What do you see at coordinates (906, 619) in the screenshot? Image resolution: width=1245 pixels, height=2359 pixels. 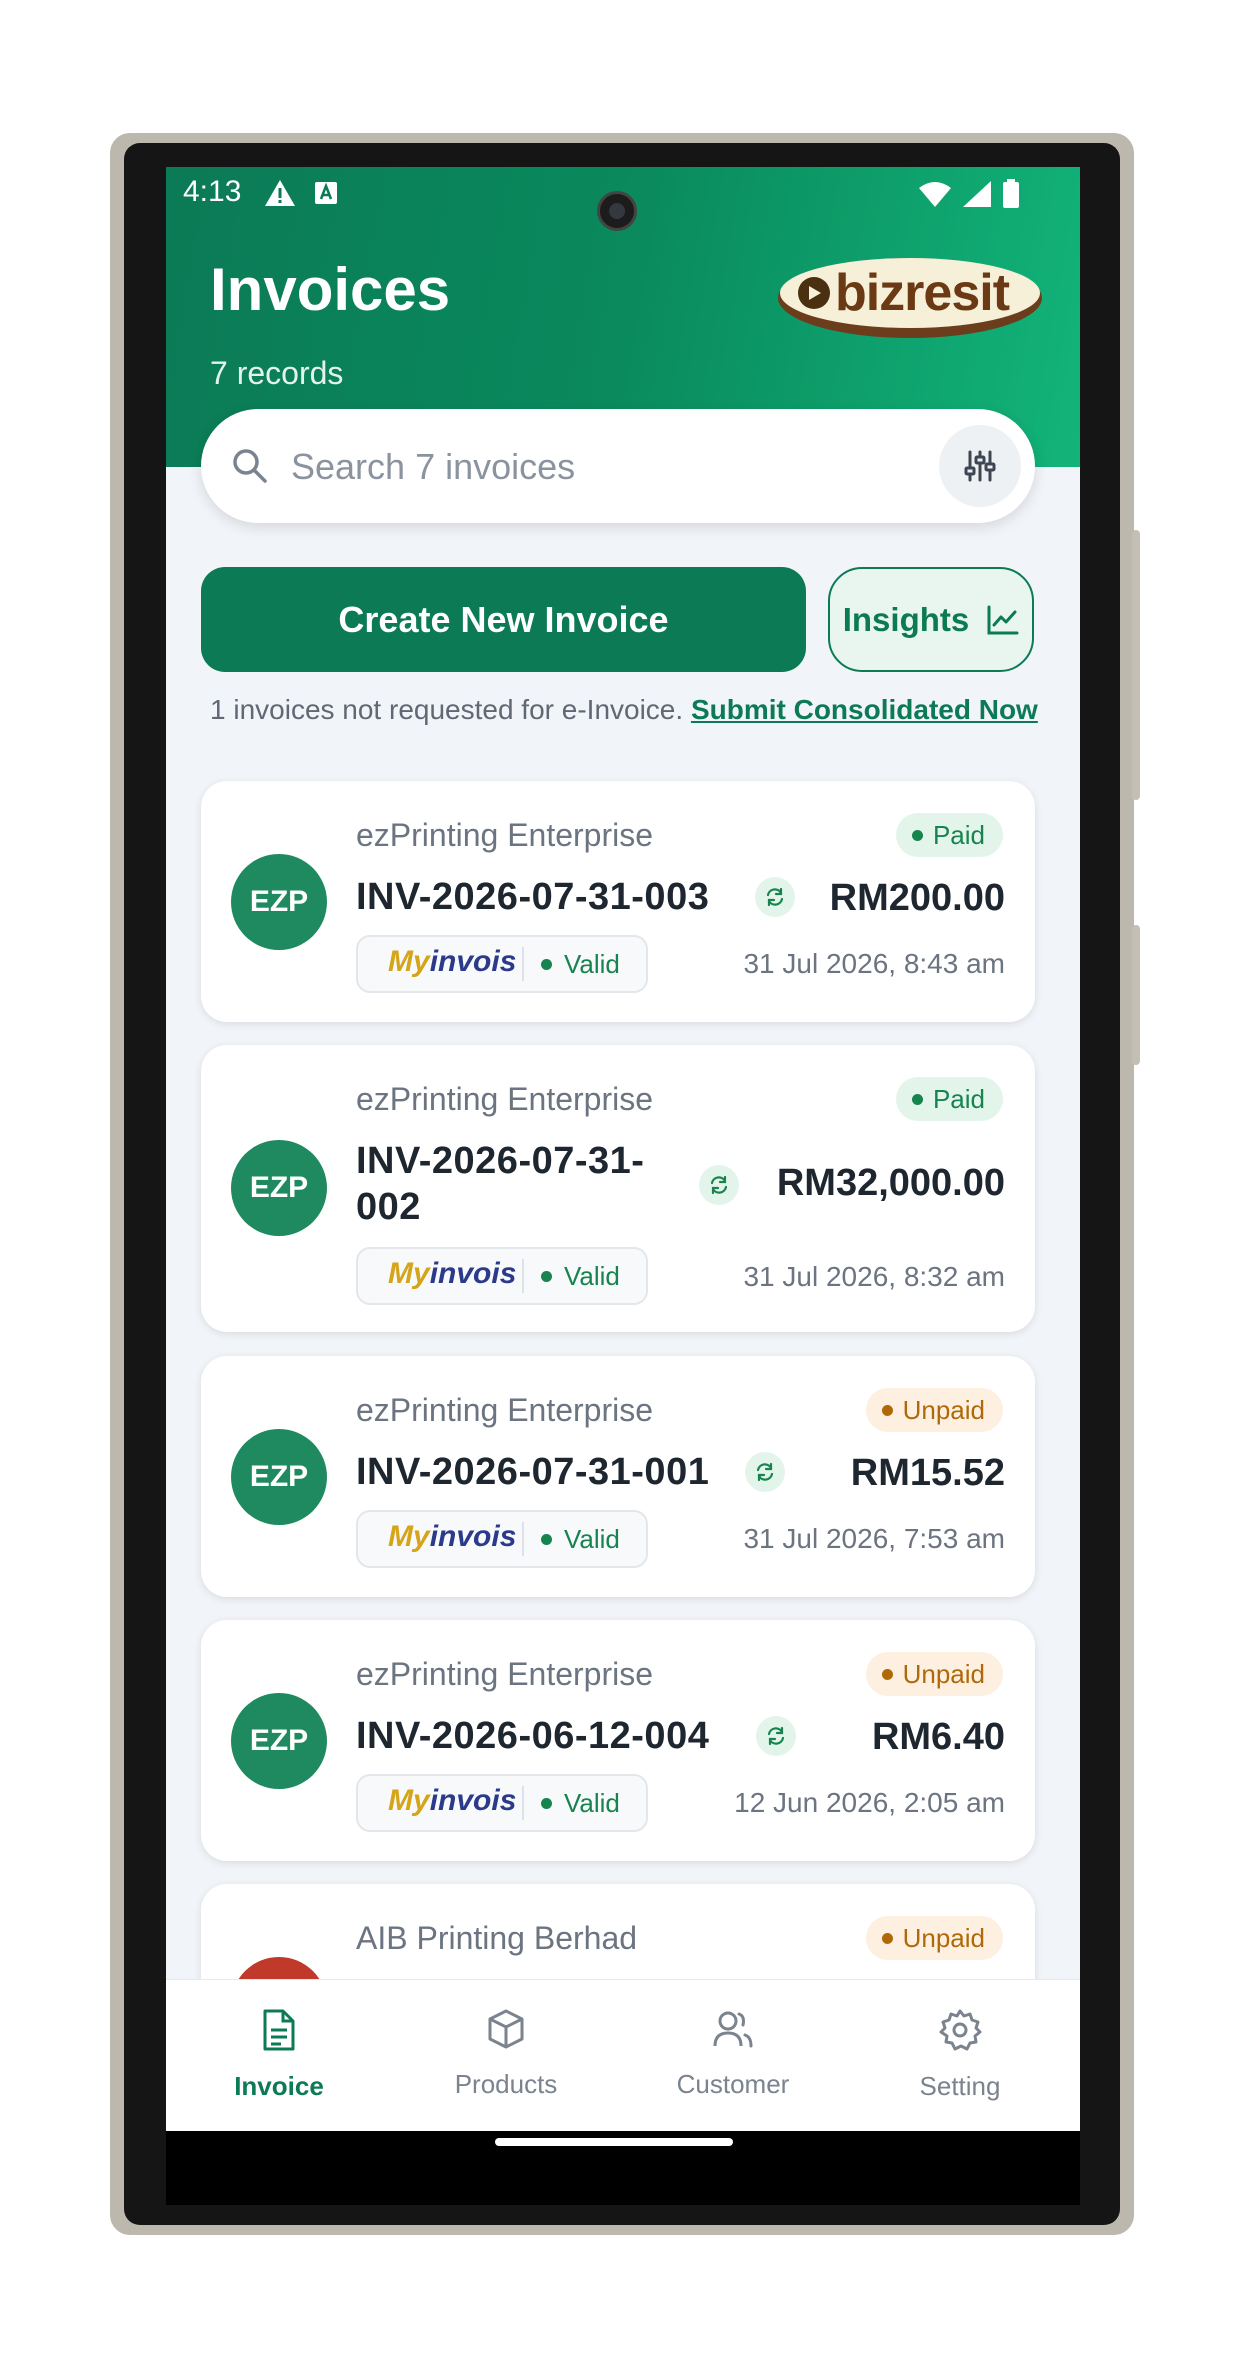 I see `insights-label: Insights` at bounding box center [906, 619].